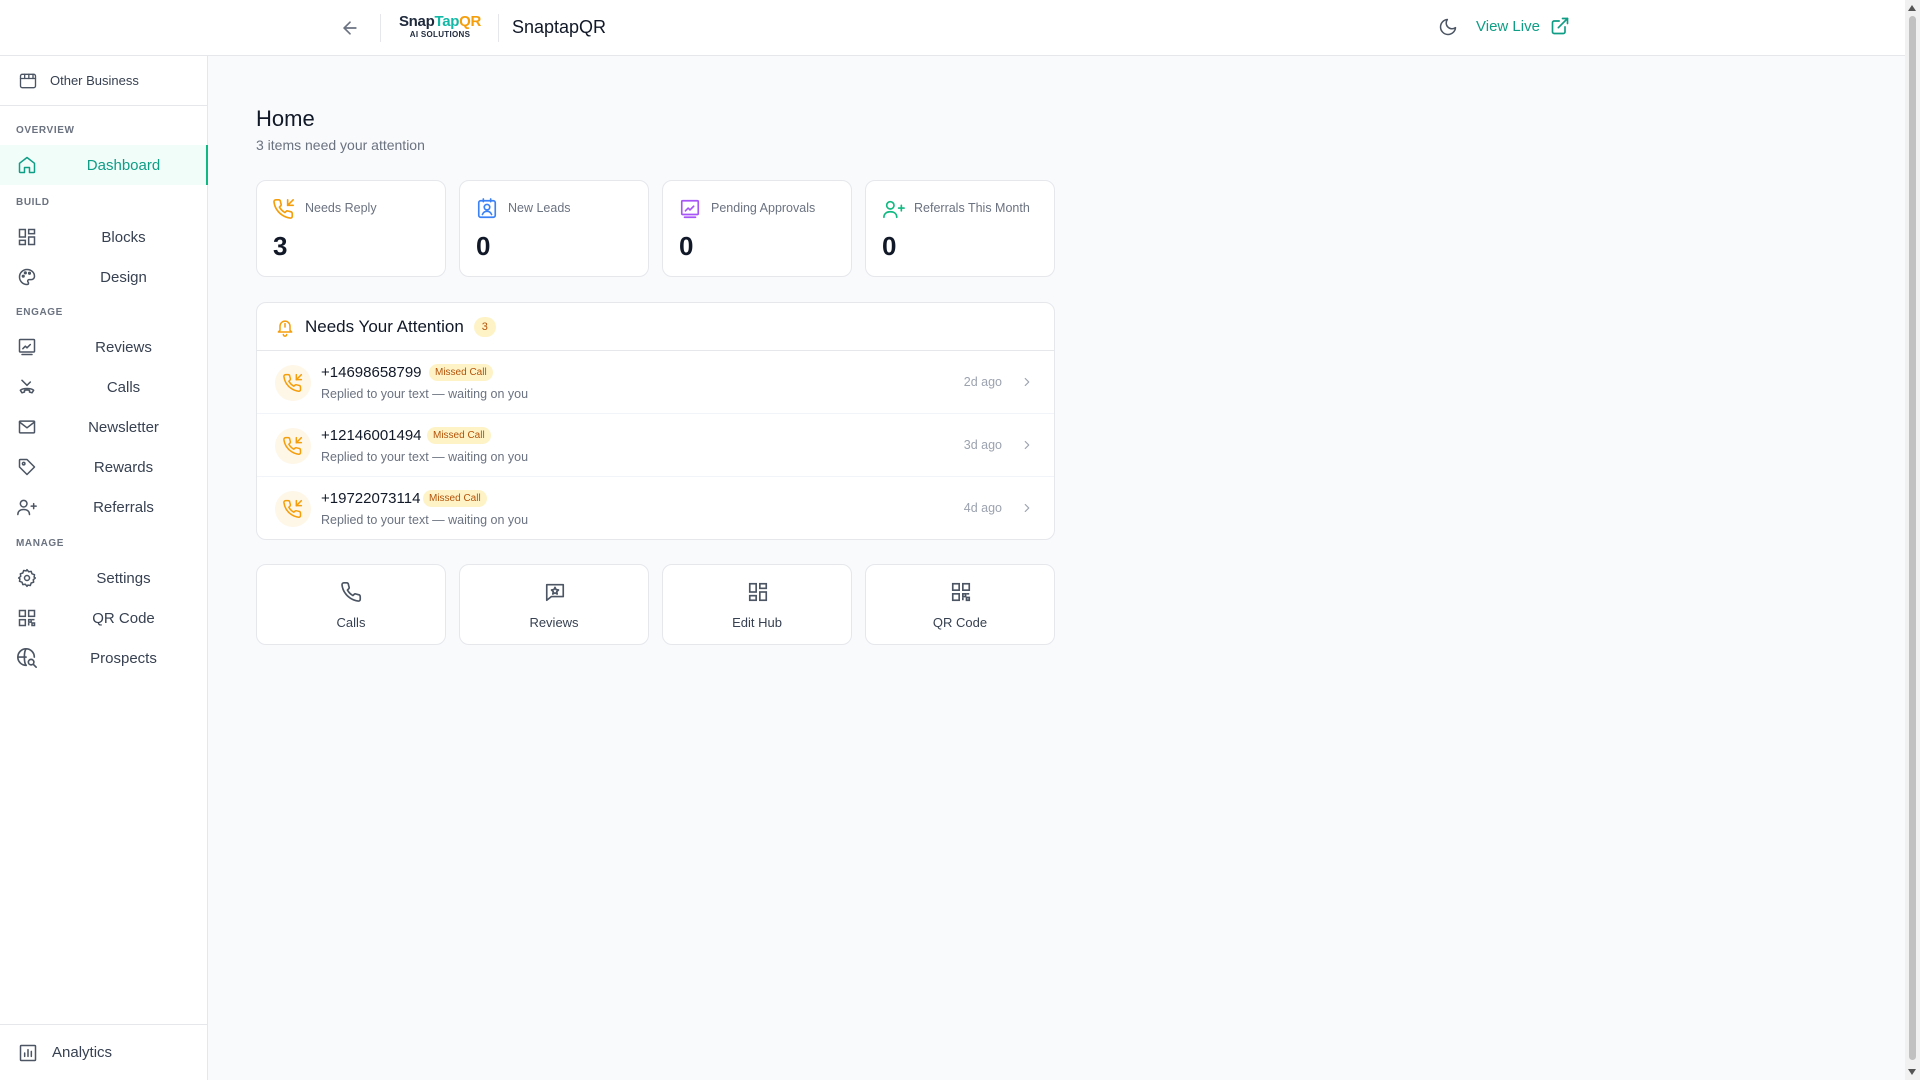  Describe the element at coordinates (351, 592) in the screenshot. I see `phone-icon` at that location.